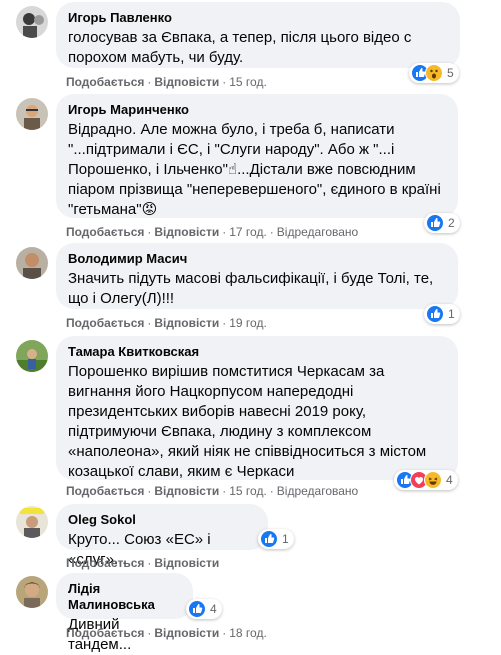  I want to click on comment-author: Тамара Квитковская, so click(257, 352).